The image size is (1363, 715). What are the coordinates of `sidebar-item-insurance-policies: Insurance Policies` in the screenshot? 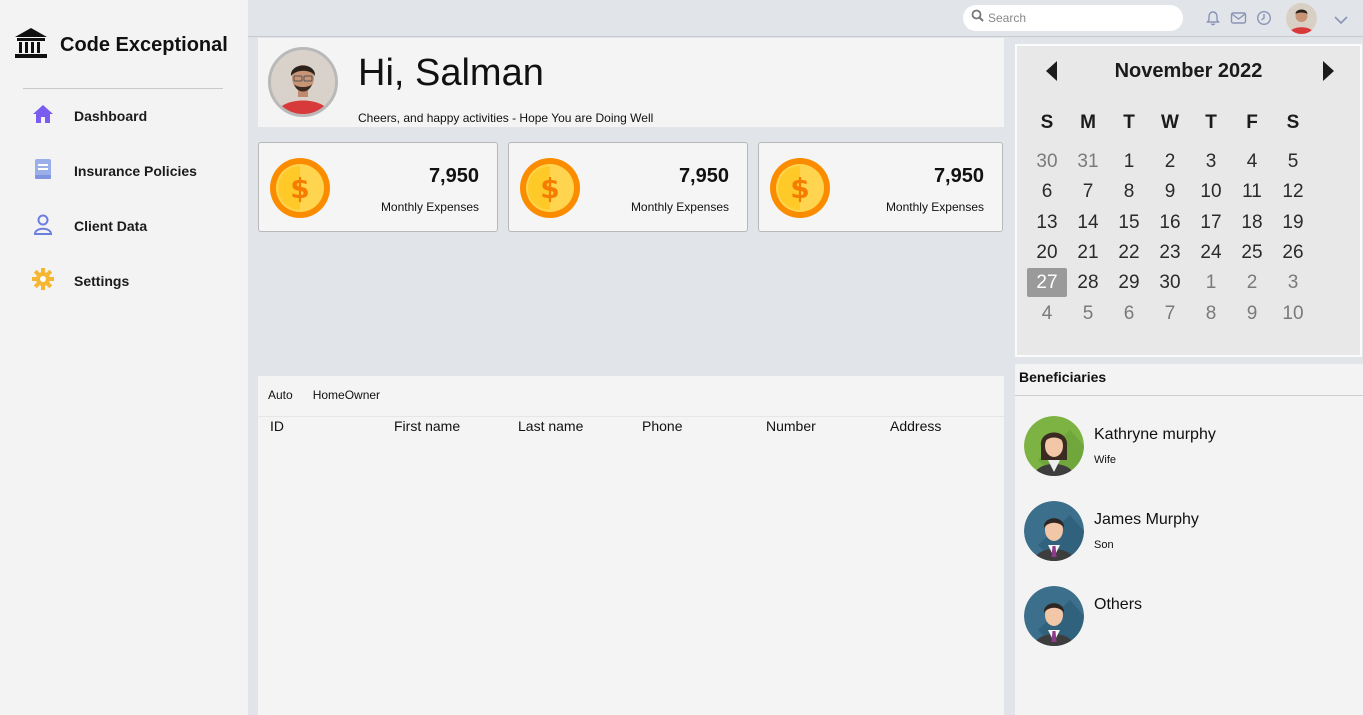 It's located at (114, 170).